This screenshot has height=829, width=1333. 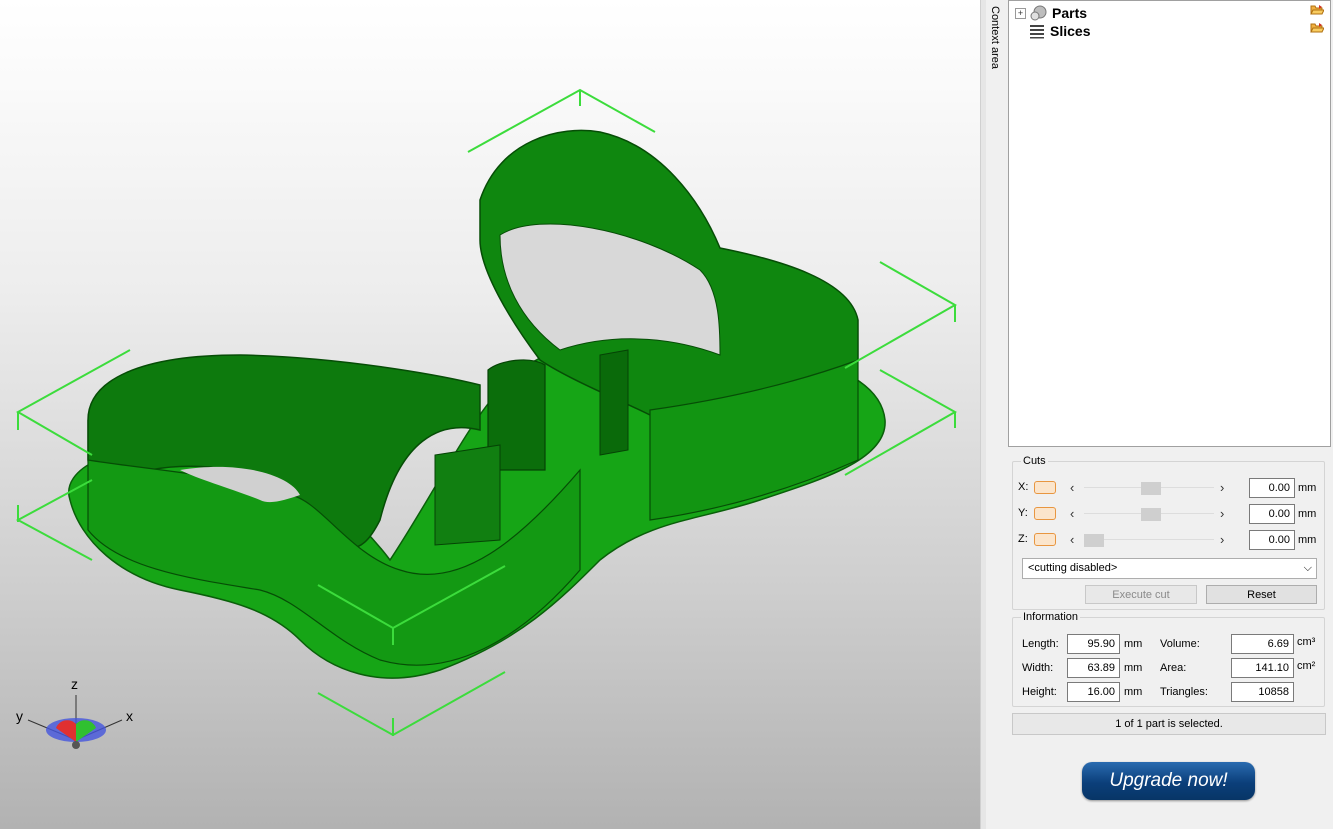 I want to click on volume-value: 6.69, so click(x=1262, y=644).